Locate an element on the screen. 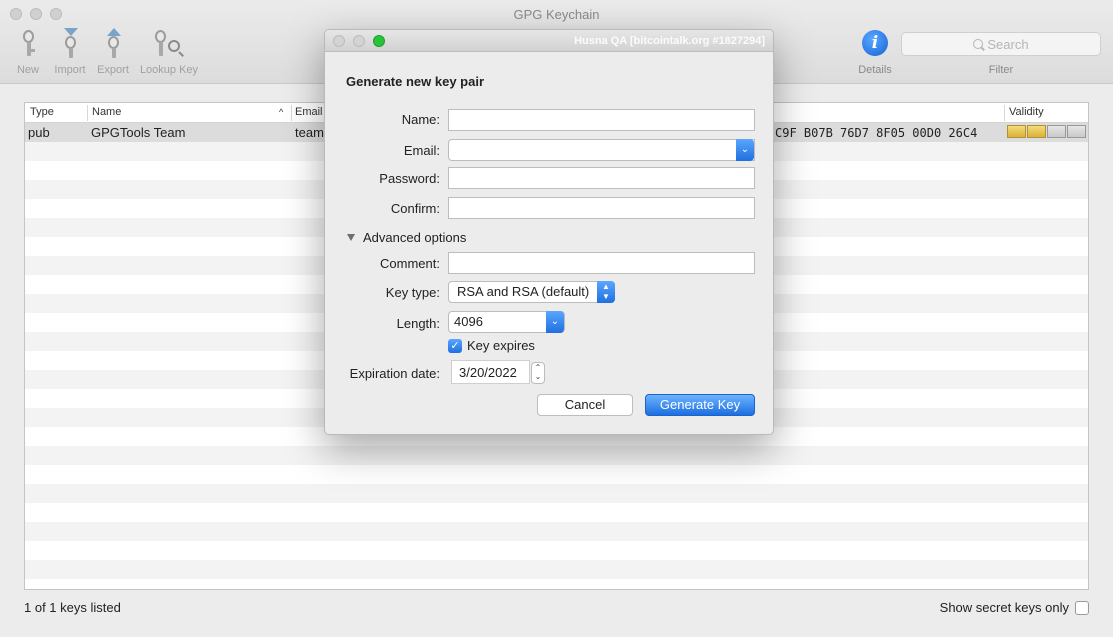 The width and height of the screenshot is (1113, 637). lookup-key-button: Lookup Key is located at coordinates (169, 52).